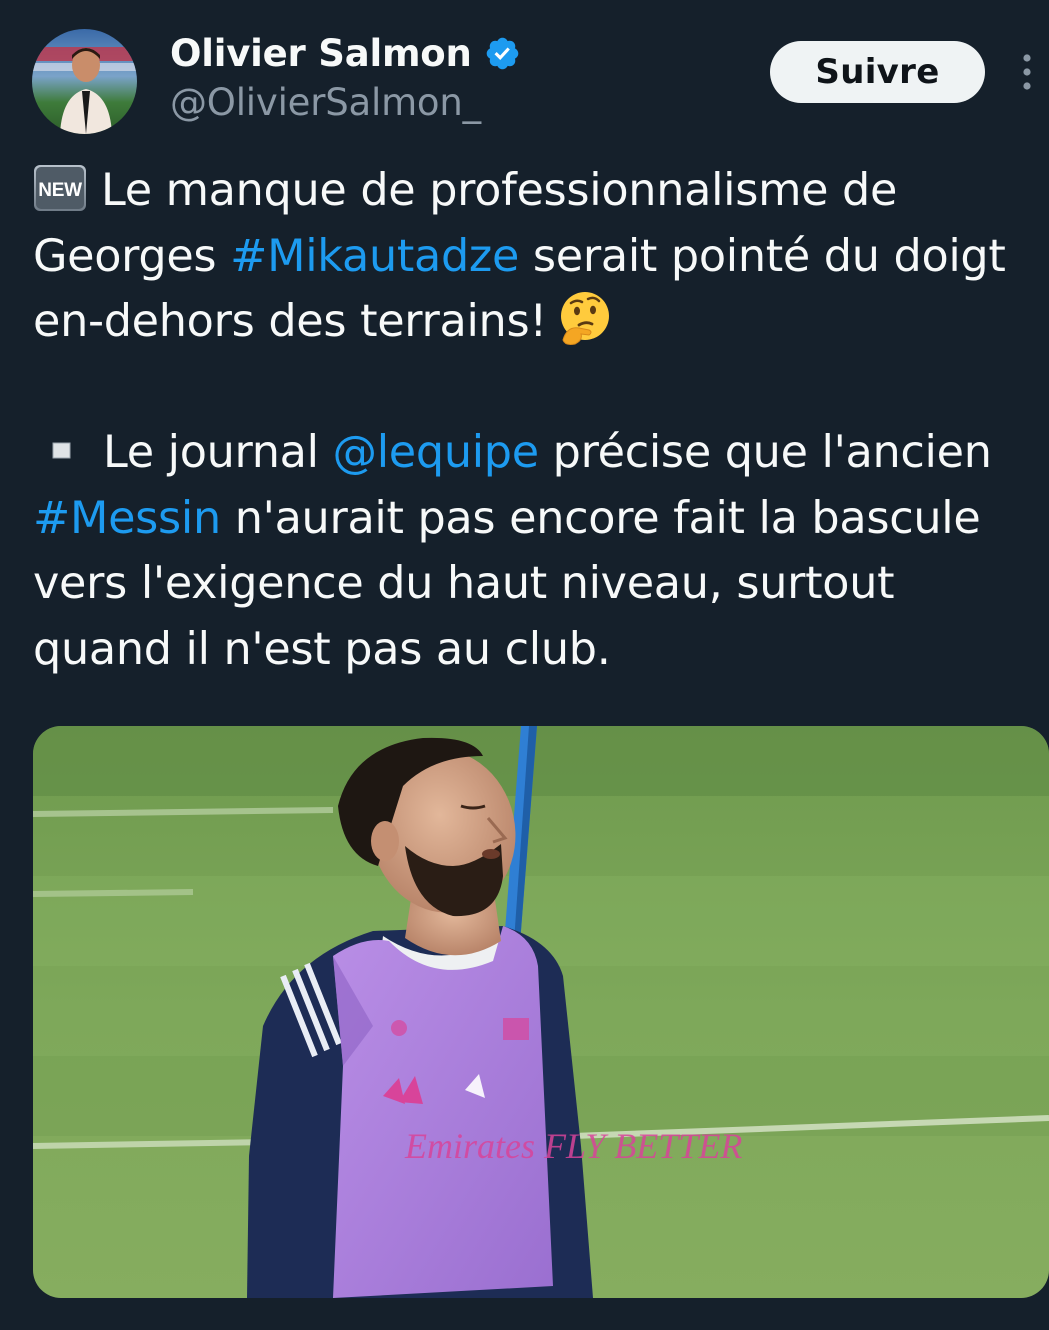  I want to click on thinking-face-emoji, so click(584, 318).